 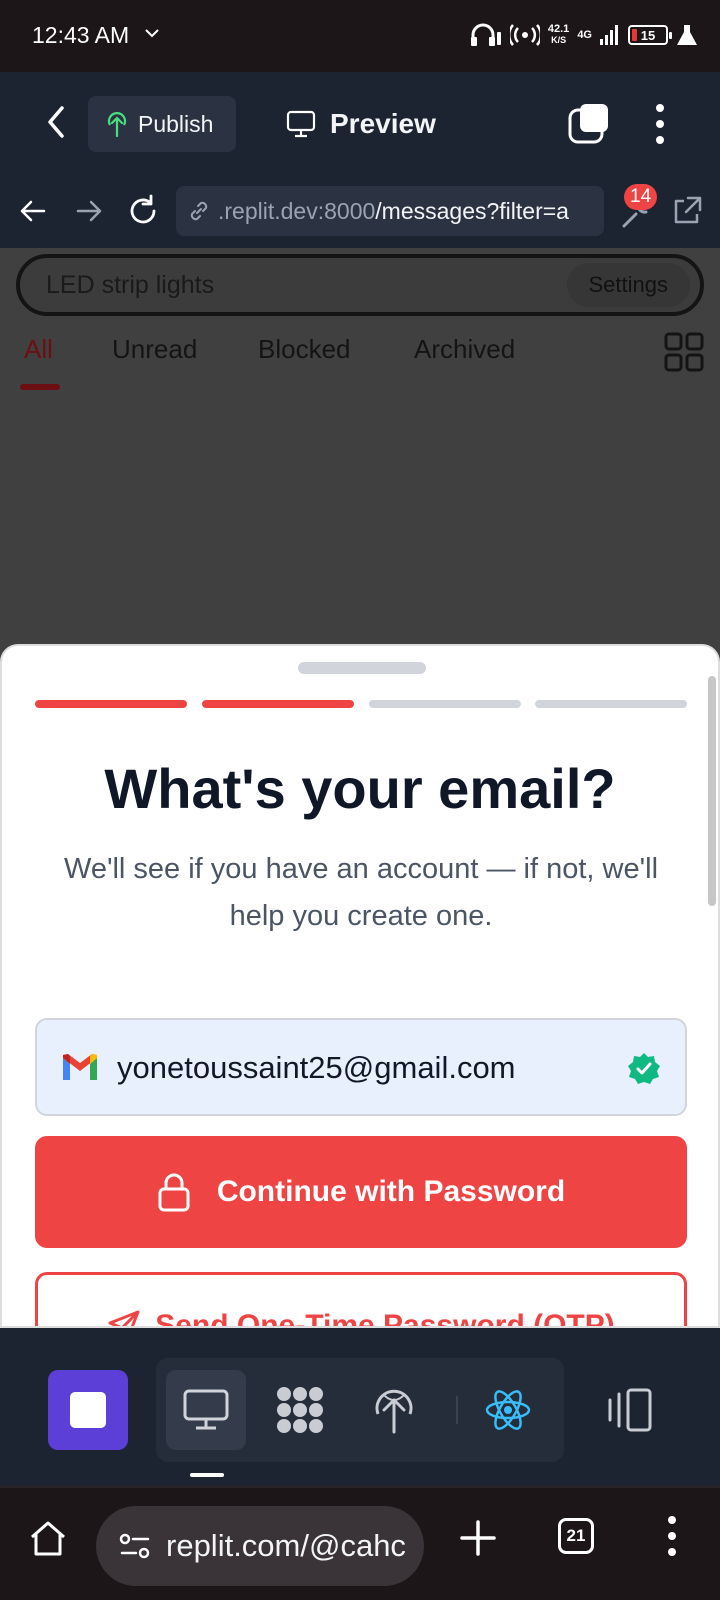 I want to click on status-bar: 12:43 AM 42.1 K/S 4G 15, so click(x=360, y=36).